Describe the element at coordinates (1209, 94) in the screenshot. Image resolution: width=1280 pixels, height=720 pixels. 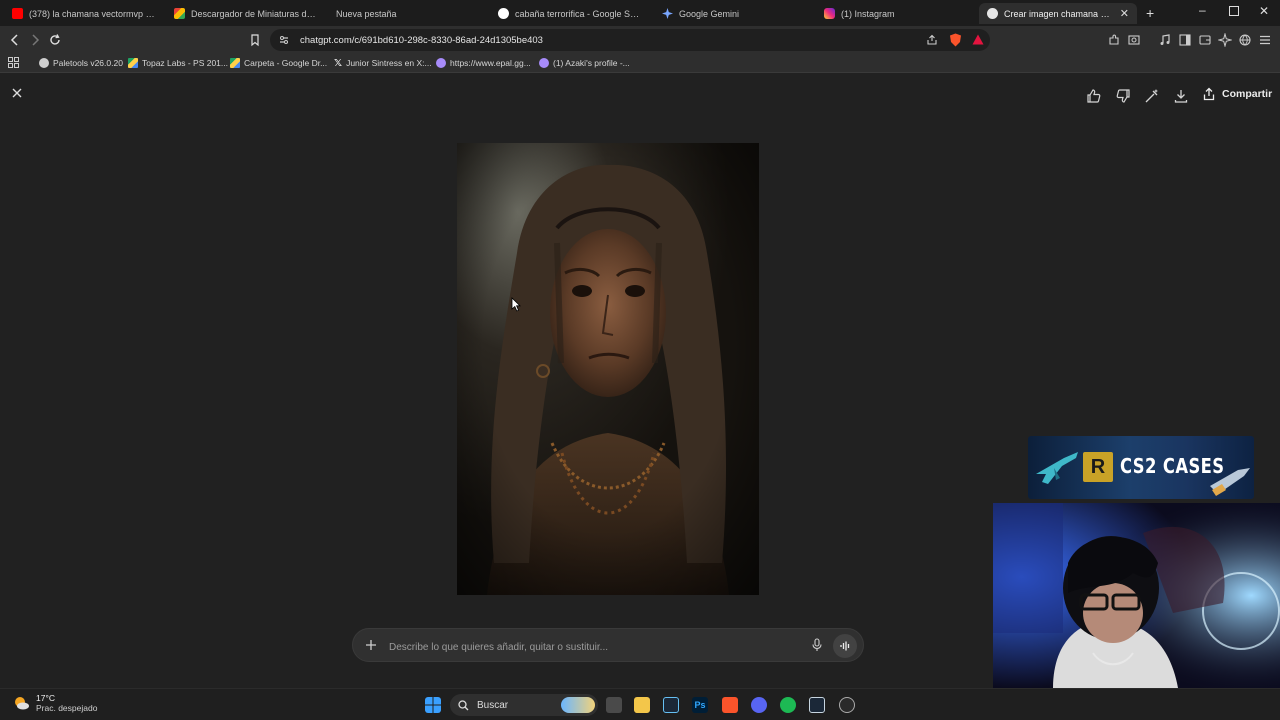
I see `share-icon` at that location.